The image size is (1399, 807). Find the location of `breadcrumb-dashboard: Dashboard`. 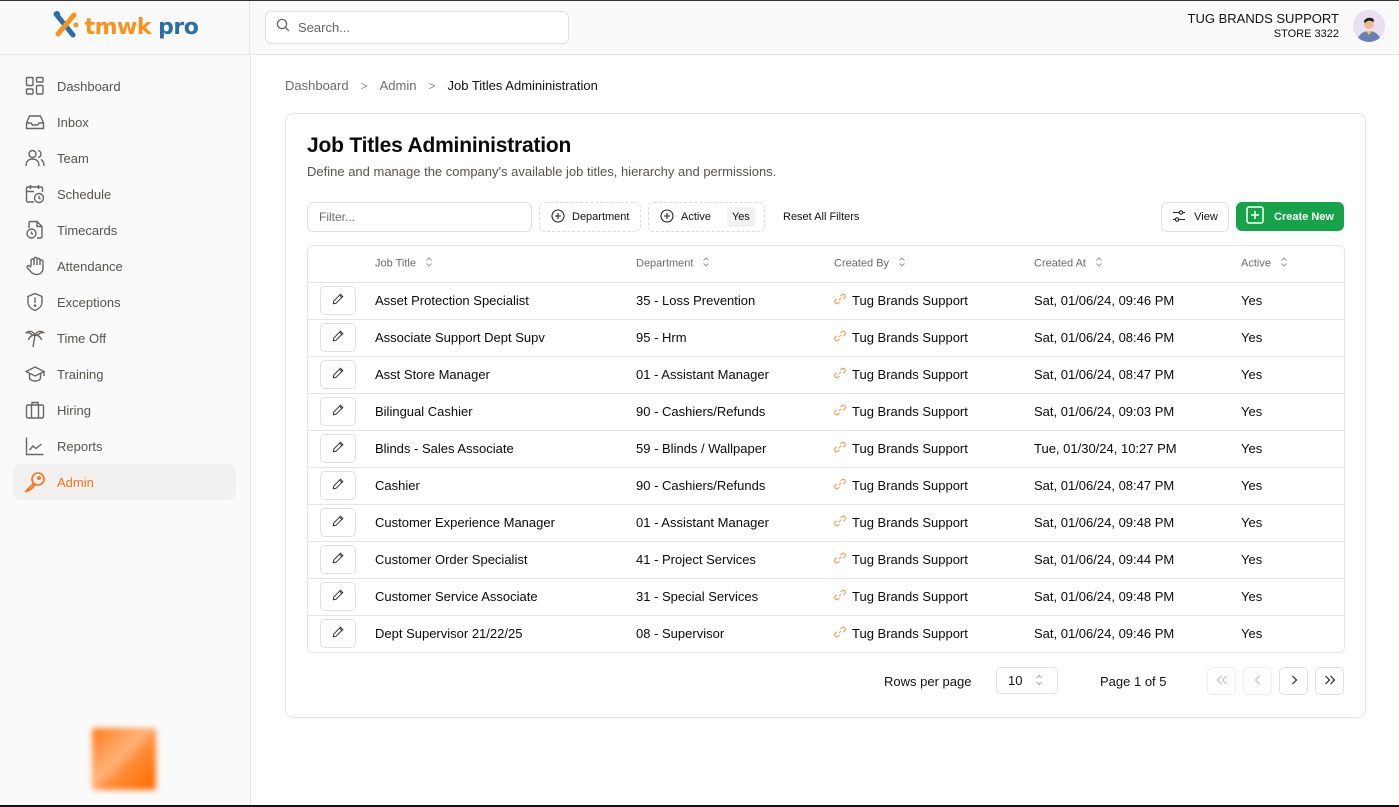

breadcrumb-dashboard: Dashboard is located at coordinates (317, 85).